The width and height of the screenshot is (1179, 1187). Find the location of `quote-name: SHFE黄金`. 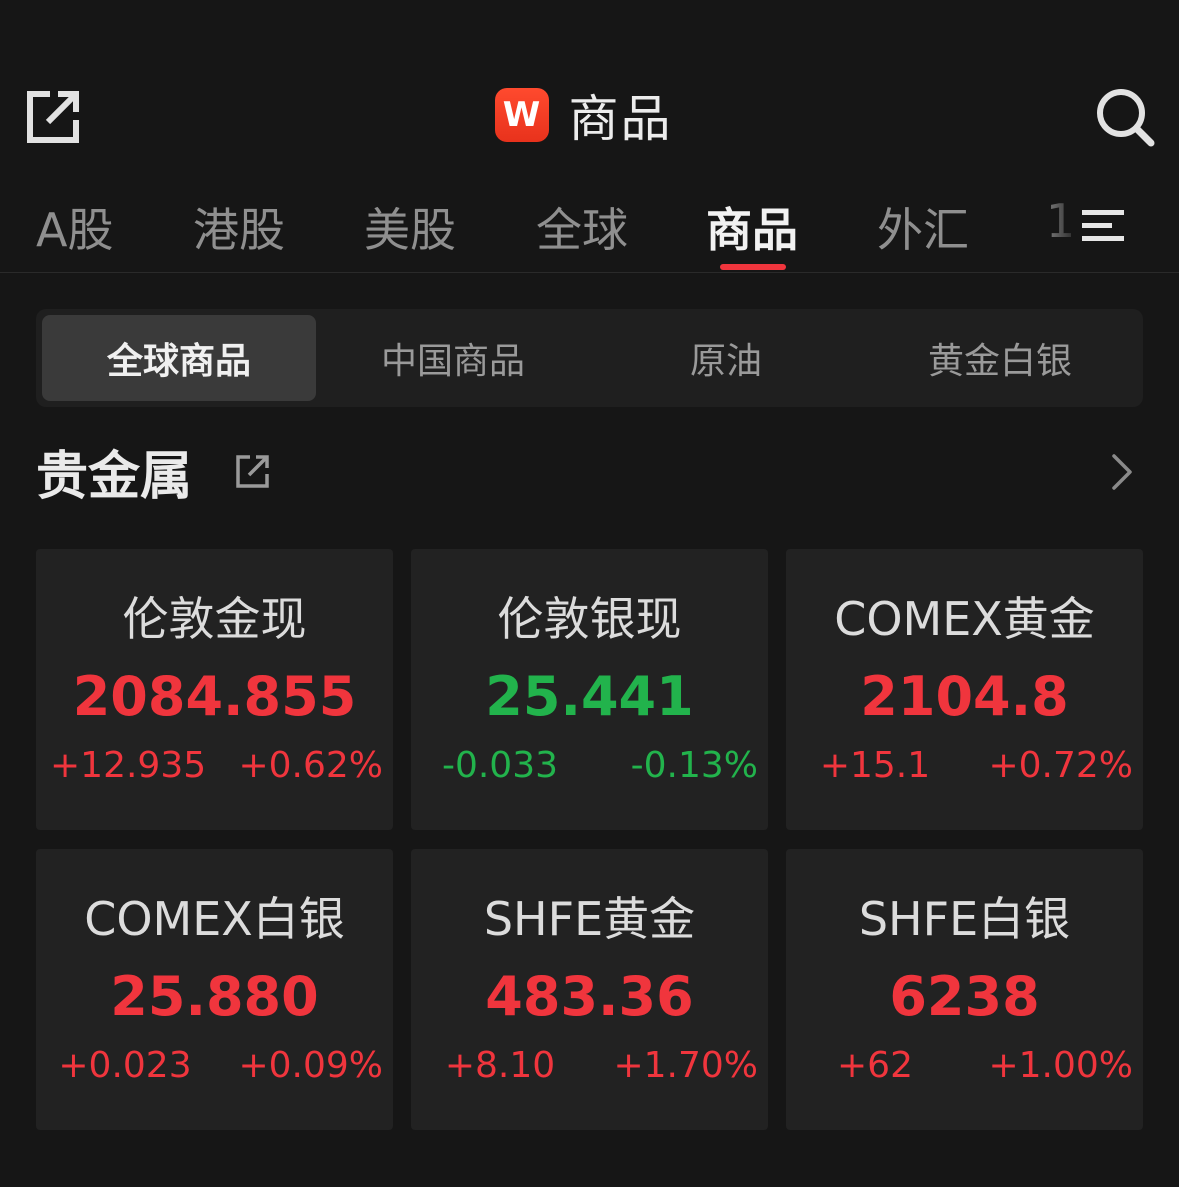

quote-name: SHFE黄金 is located at coordinates (589, 919).